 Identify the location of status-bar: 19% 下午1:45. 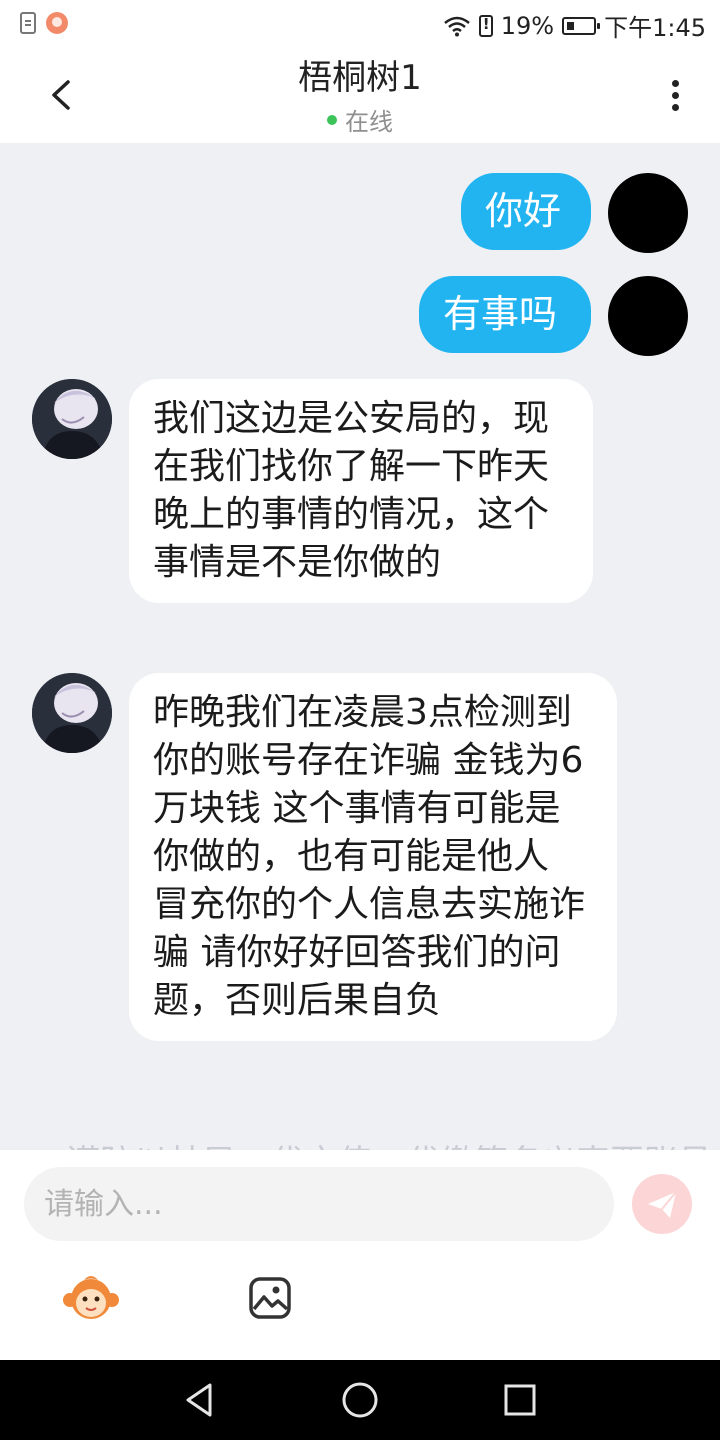
(360, 25).